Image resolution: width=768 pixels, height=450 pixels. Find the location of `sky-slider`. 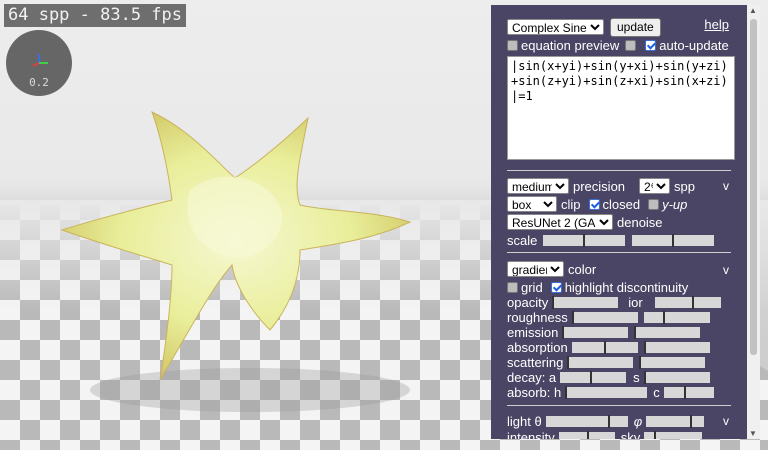

sky-slider is located at coordinates (673, 434).